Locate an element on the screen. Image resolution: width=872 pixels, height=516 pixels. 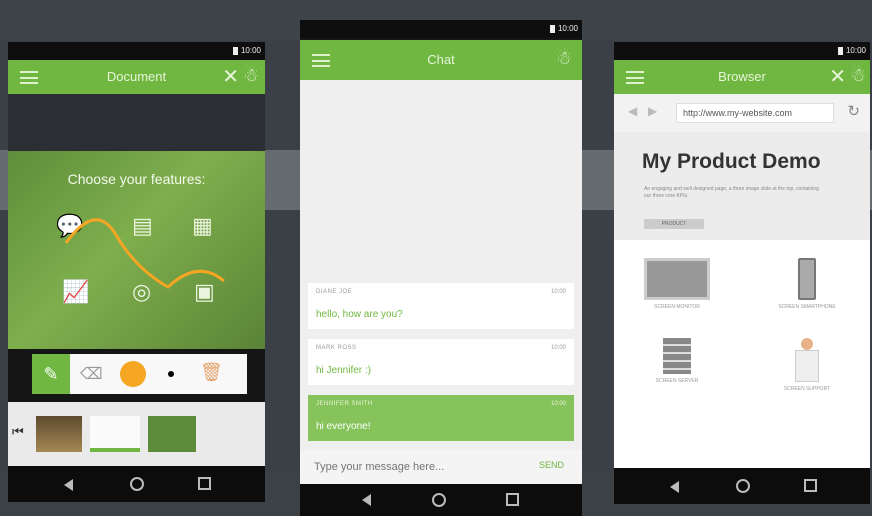
message-text: hi everyone! is located at coordinates (343, 426).